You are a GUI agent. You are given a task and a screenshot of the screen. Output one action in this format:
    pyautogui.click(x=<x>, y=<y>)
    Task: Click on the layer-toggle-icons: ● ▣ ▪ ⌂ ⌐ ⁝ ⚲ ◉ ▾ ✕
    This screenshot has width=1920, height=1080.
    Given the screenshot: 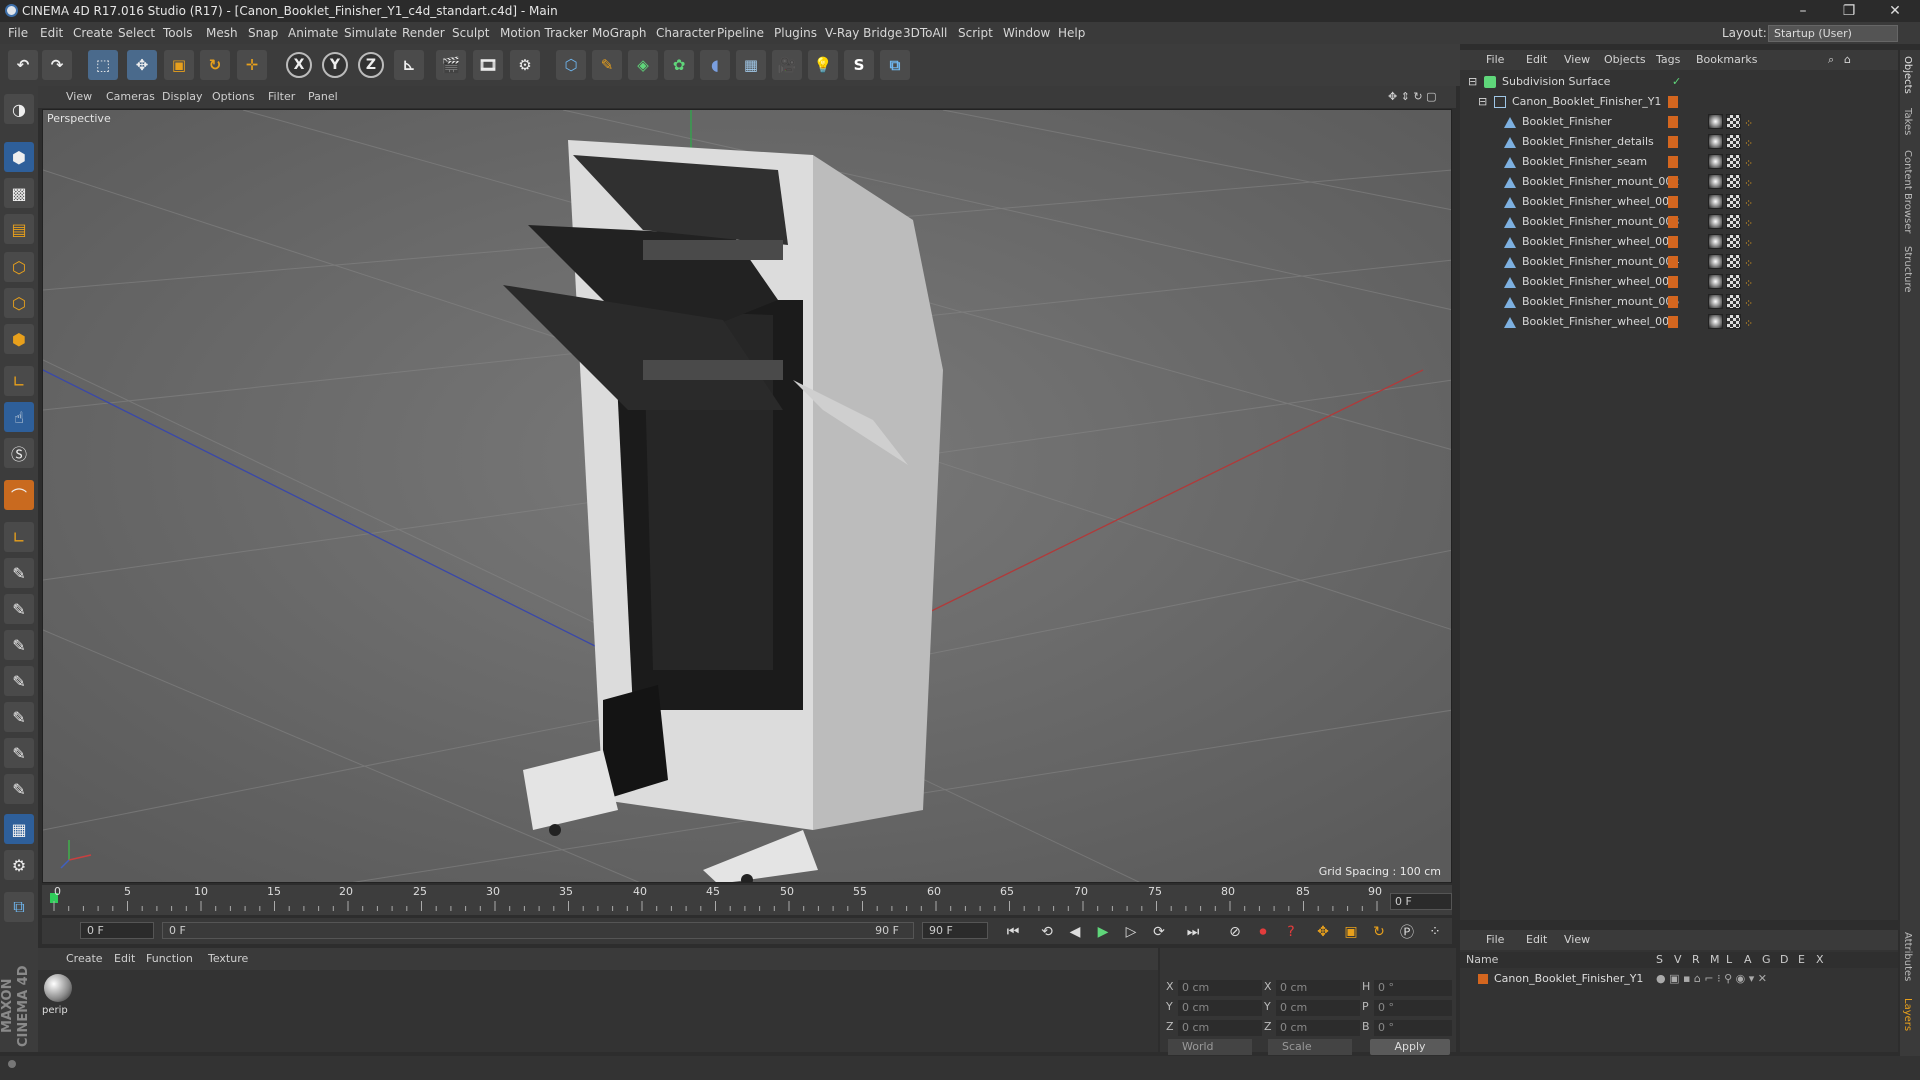 What is the action you would take?
    pyautogui.click(x=1711, y=979)
    